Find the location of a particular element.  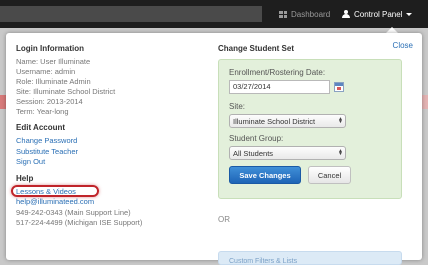

info-site: Site: Illuminate School District is located at coordinates (66, 91).